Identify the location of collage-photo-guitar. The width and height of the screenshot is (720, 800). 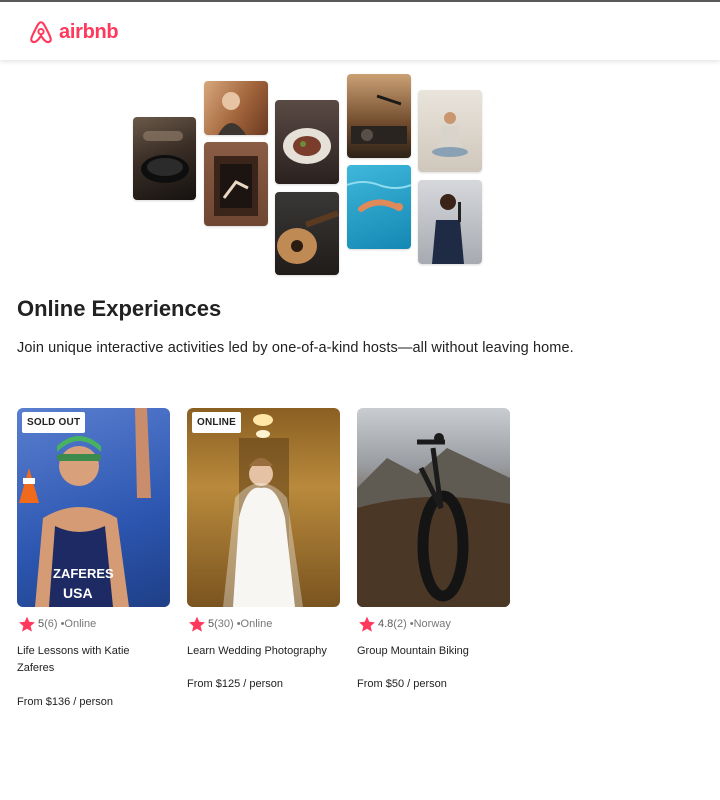
(307, 233).